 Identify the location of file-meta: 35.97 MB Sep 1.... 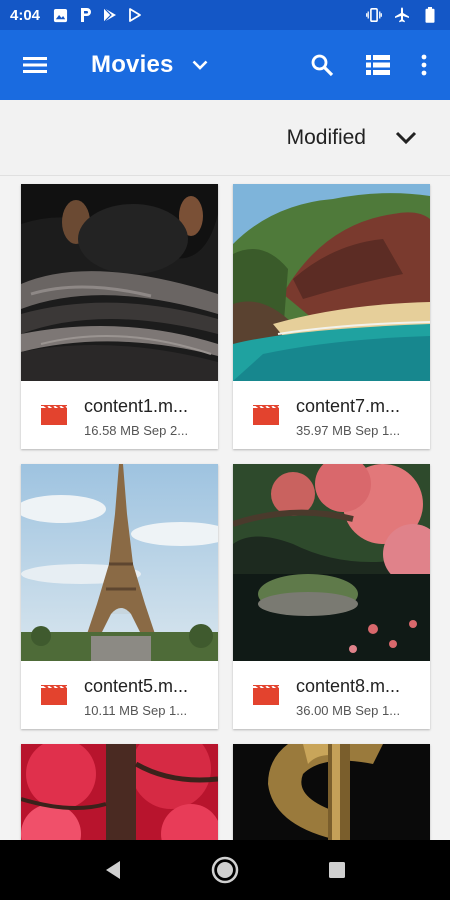
(348, 430).